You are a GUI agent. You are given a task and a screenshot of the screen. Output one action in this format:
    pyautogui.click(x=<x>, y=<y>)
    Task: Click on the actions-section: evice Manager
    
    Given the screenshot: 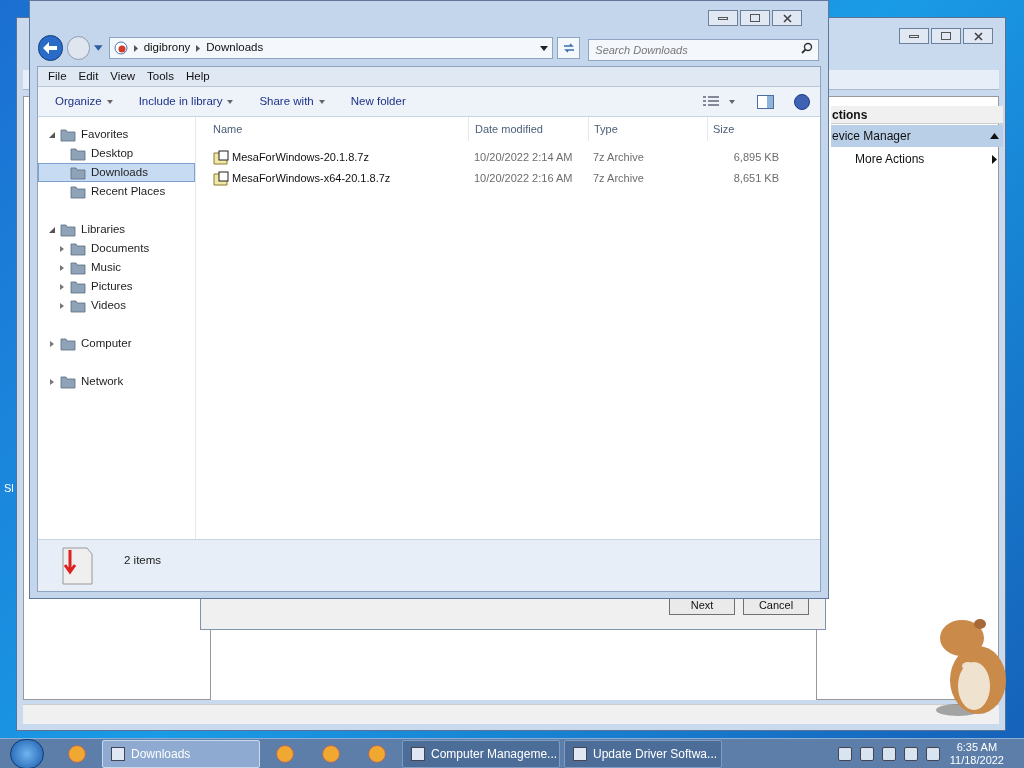 What is the action you would take?
    pyautogui.click(x=917, y=136)
    